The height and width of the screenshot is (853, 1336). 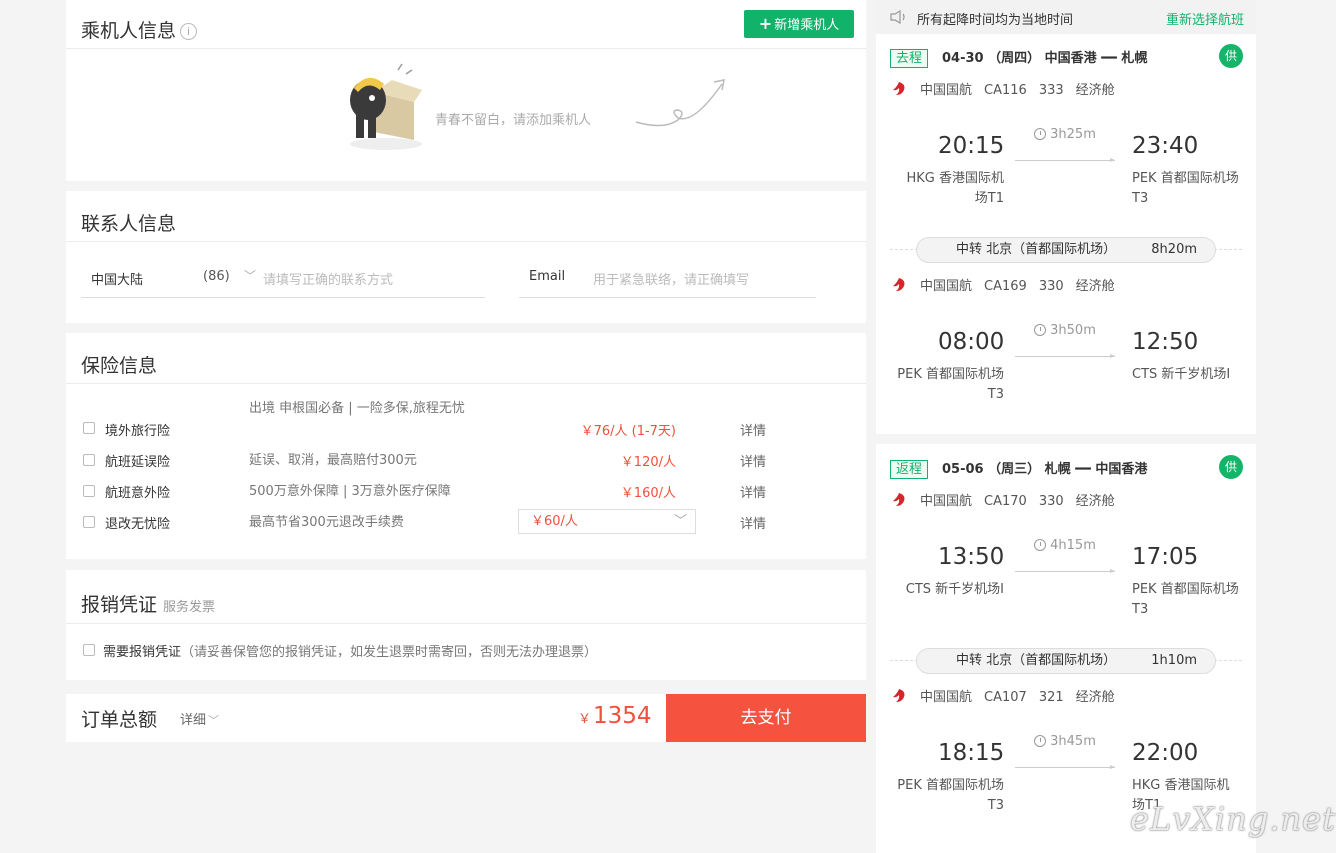 I want to click on flight-info-row: 中国国航 CA116 333 经济舱, so click(x=1002, y=88).